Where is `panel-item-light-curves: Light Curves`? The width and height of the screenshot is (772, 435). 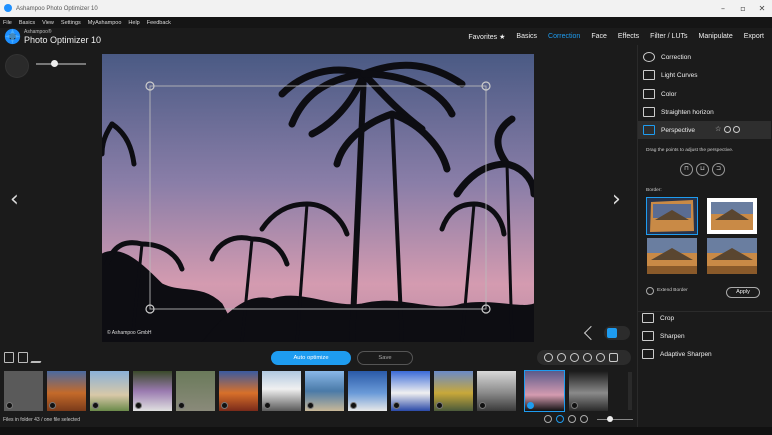 panel-item-light-curves: Light Curves is located at coordinates (704, 75).